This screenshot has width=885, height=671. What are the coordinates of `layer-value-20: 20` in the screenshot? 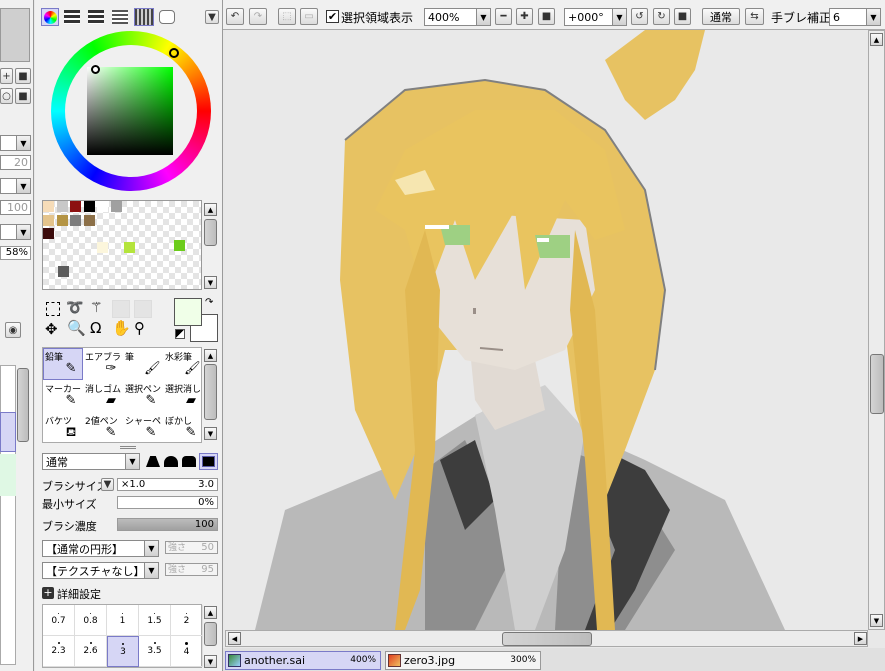 It's located at (15, 162).